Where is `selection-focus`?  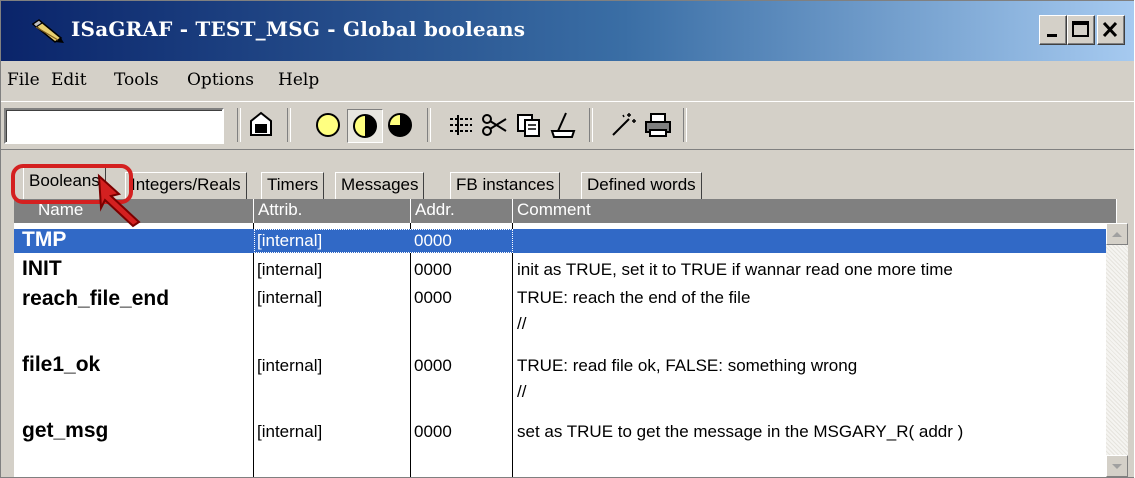
selection-focus is located at coordinates (383, 241).